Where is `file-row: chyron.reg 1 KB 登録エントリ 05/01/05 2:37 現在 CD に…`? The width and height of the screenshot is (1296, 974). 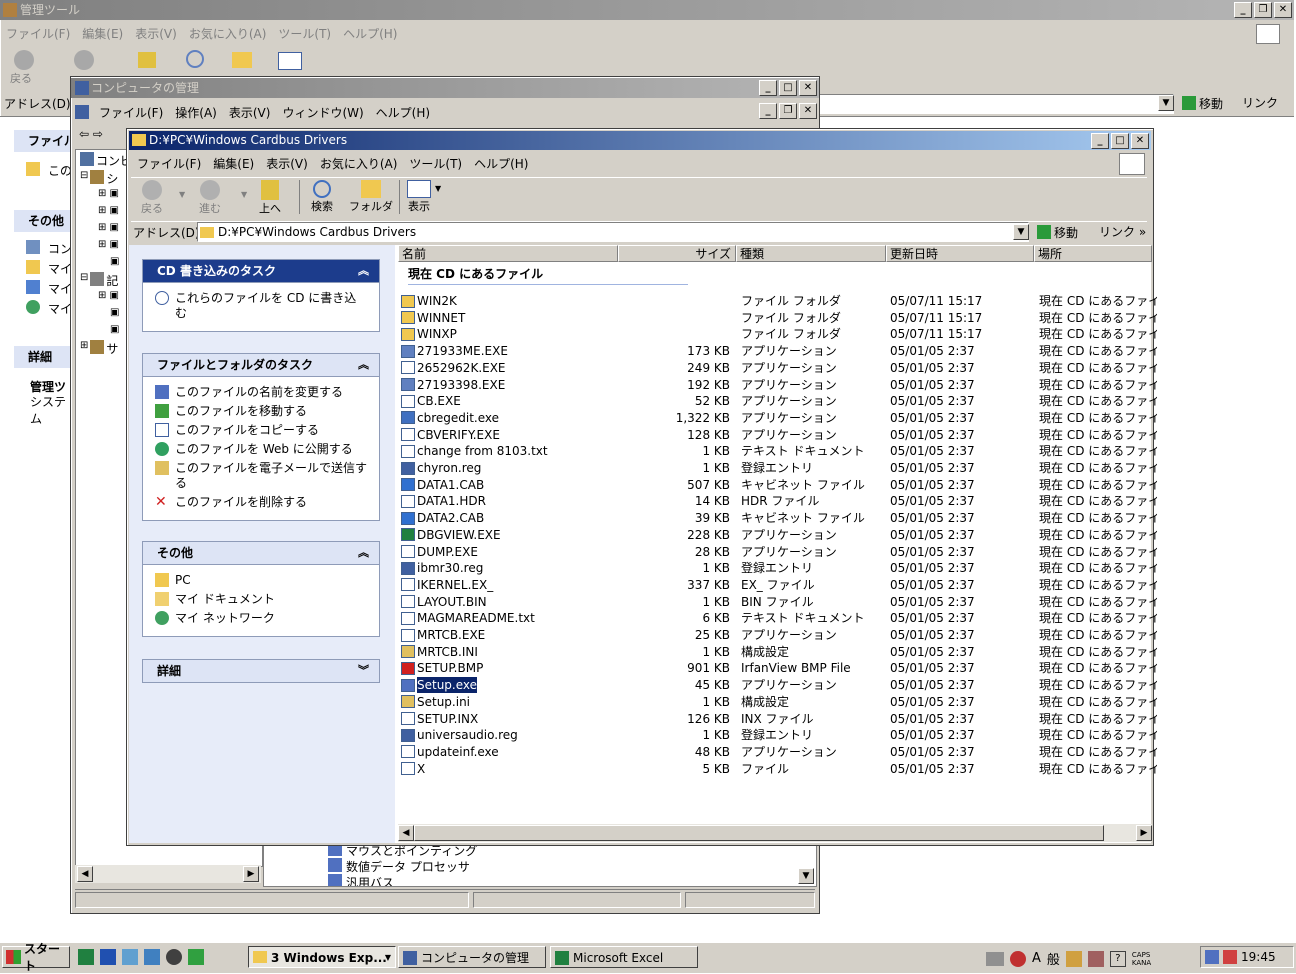 file-row: chyron.reg 1 KB 登録エントリ 05/01/05 2:37 現在 CD に… is located at coordinates (777, 468).